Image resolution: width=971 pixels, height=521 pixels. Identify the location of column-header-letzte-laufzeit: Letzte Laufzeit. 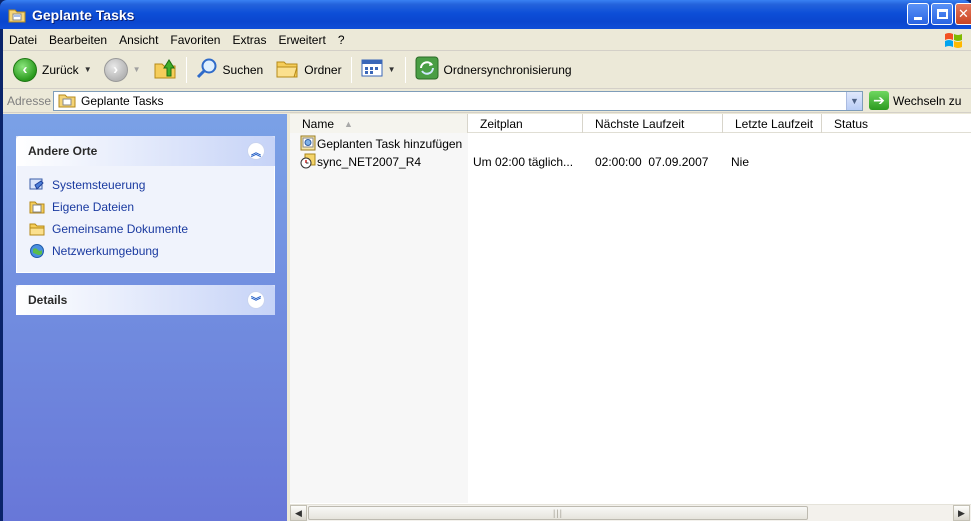
(772, 123).